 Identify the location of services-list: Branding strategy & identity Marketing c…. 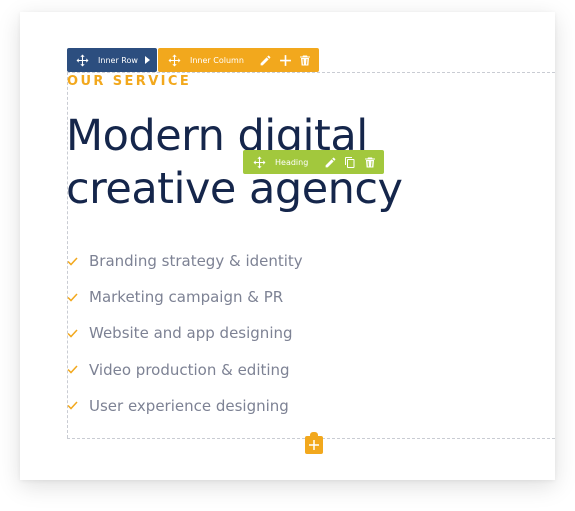
(185, 333).